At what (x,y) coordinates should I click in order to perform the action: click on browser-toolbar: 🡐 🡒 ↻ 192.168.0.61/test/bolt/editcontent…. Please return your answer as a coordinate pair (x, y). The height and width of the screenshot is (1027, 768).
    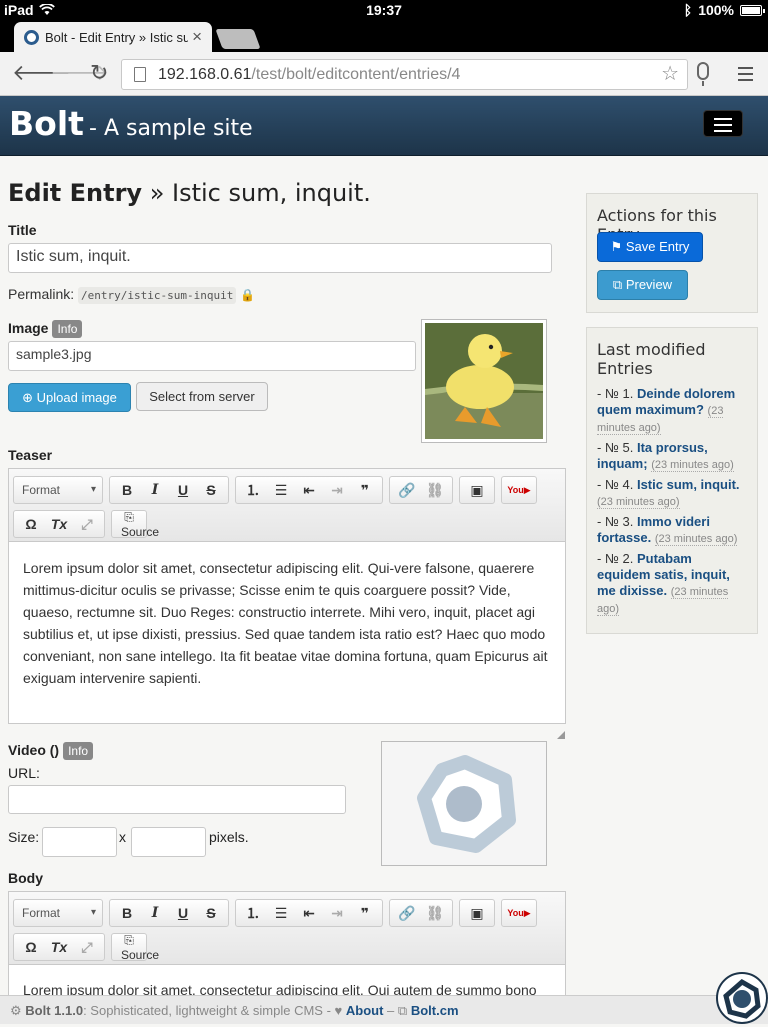
    Looking at the image, I should click on (384, 74).